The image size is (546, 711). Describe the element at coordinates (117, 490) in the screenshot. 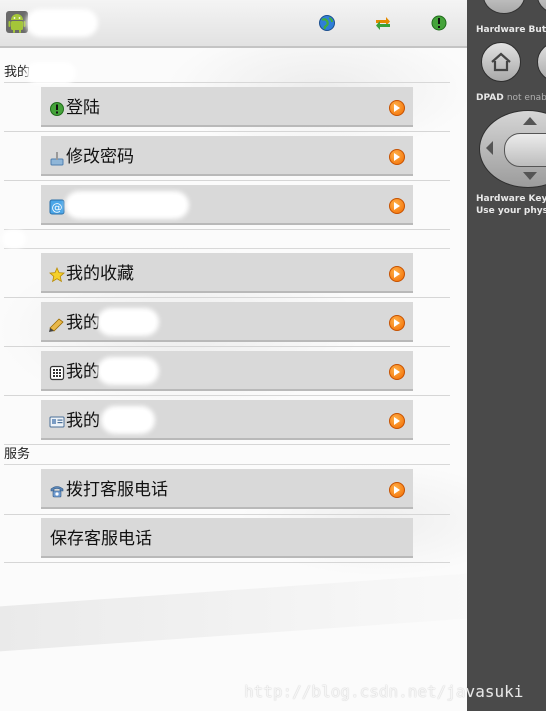

I see `menu-item-label: 拨打客服电话` at that location.